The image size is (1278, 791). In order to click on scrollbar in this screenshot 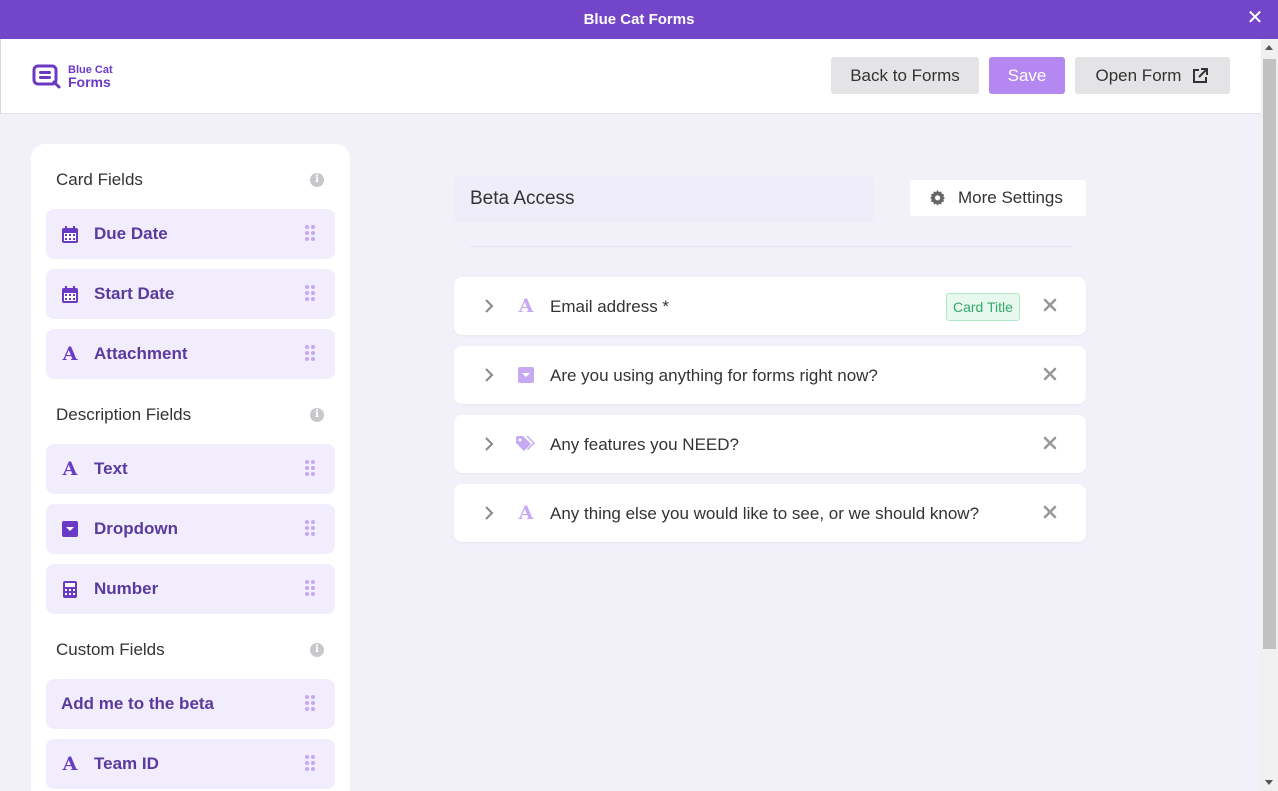, I will do `click(1269, 415)`.